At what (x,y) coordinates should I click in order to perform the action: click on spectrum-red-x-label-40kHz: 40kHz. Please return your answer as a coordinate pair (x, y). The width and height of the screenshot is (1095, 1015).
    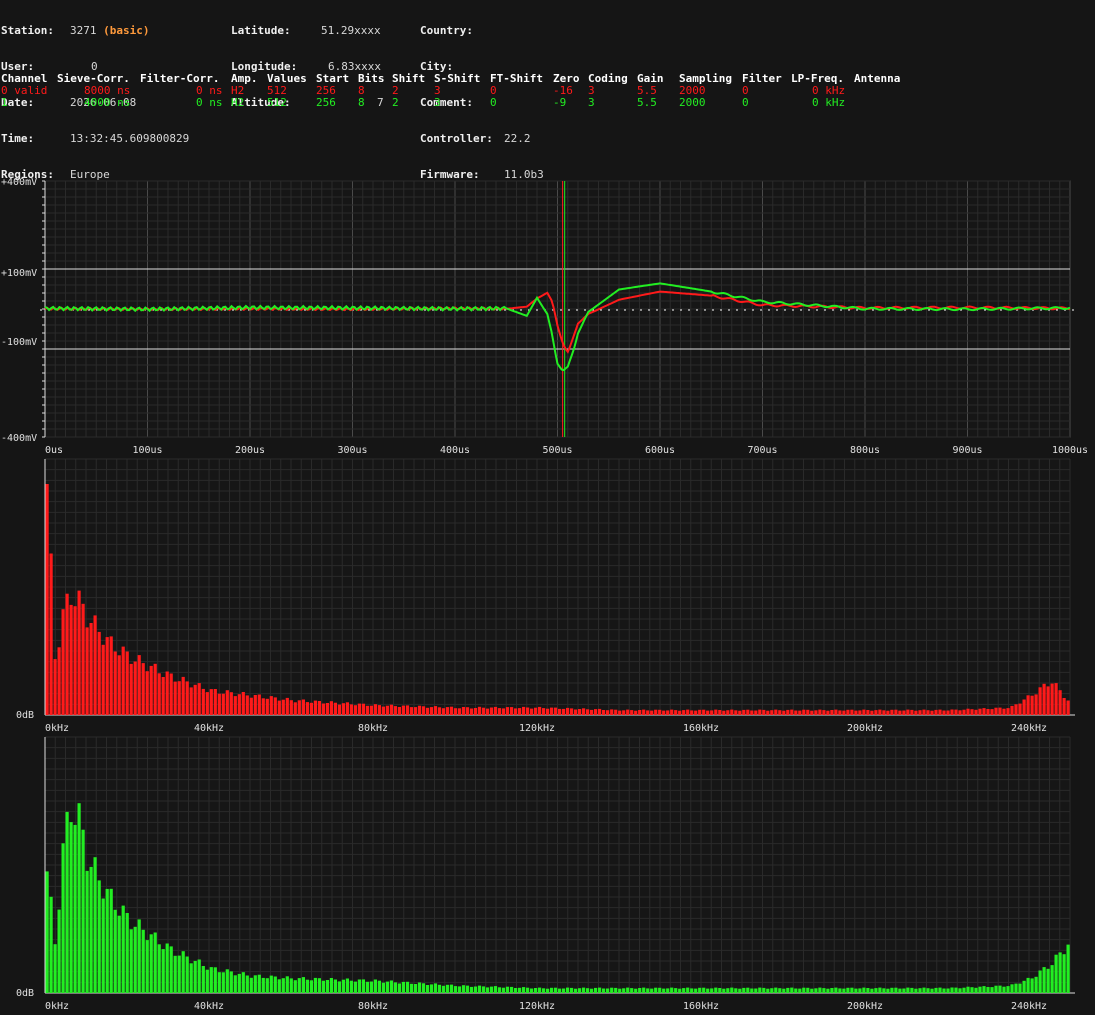
    Looking at the image, I should click on (209, 728).